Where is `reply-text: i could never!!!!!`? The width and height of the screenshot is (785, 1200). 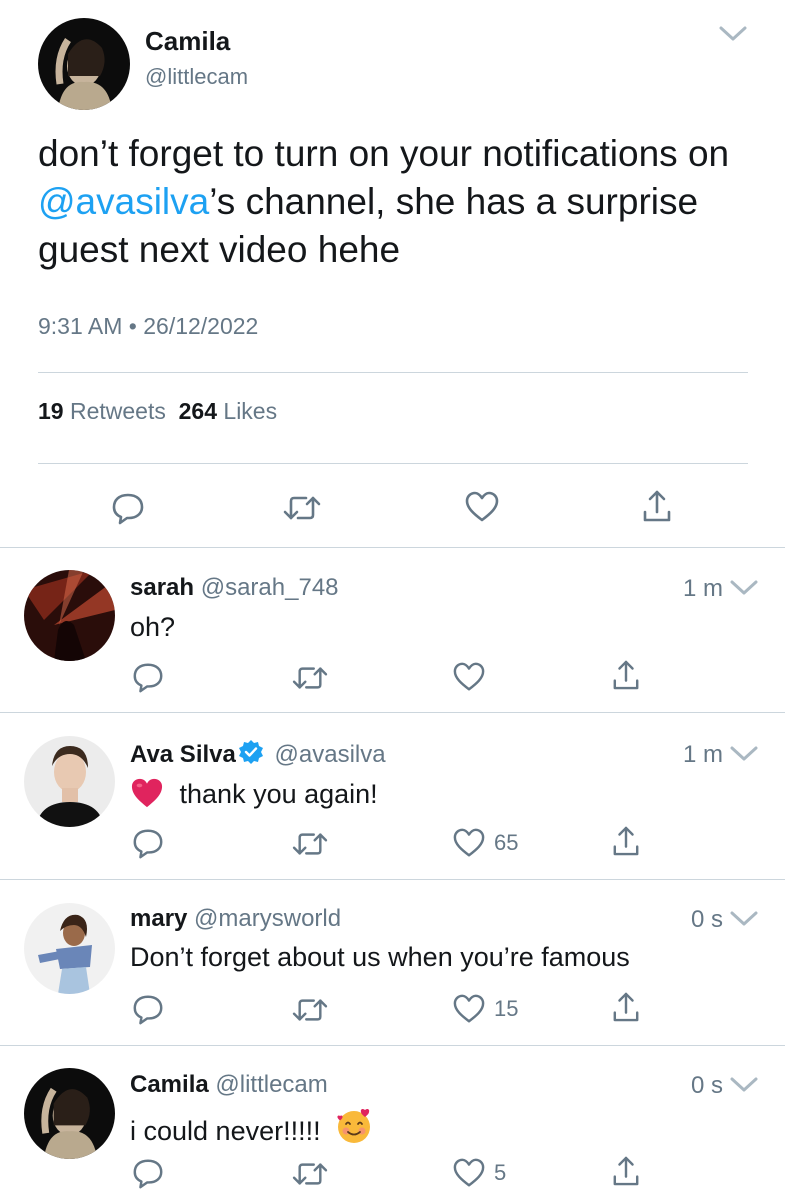
reply-text: i could never!!!!! is located at coordinates (252, 1129).